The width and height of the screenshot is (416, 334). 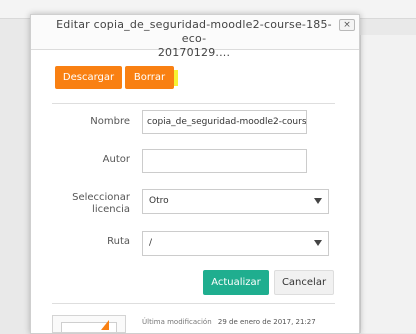 I want to click on delete-button: Borrar, so click(x=149, y=77).